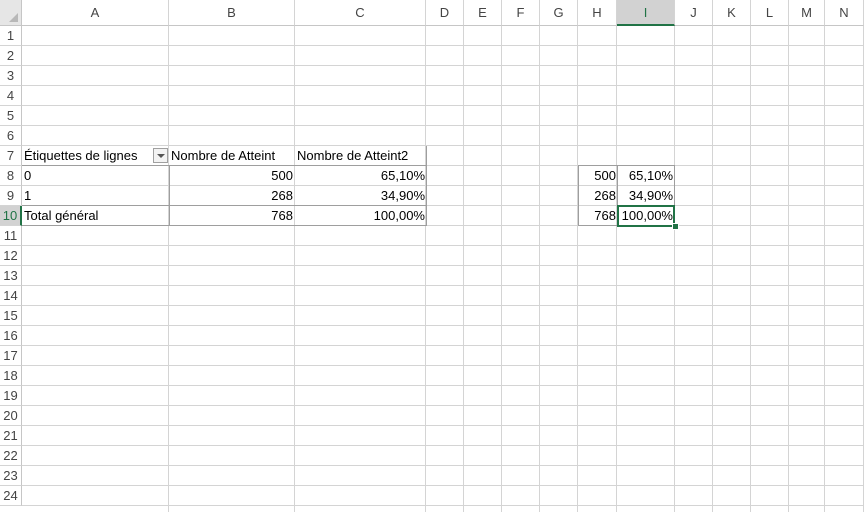  Describe the element at coordinates (445, 13) in the screenshot. I see `column-header-d: D` at that location.